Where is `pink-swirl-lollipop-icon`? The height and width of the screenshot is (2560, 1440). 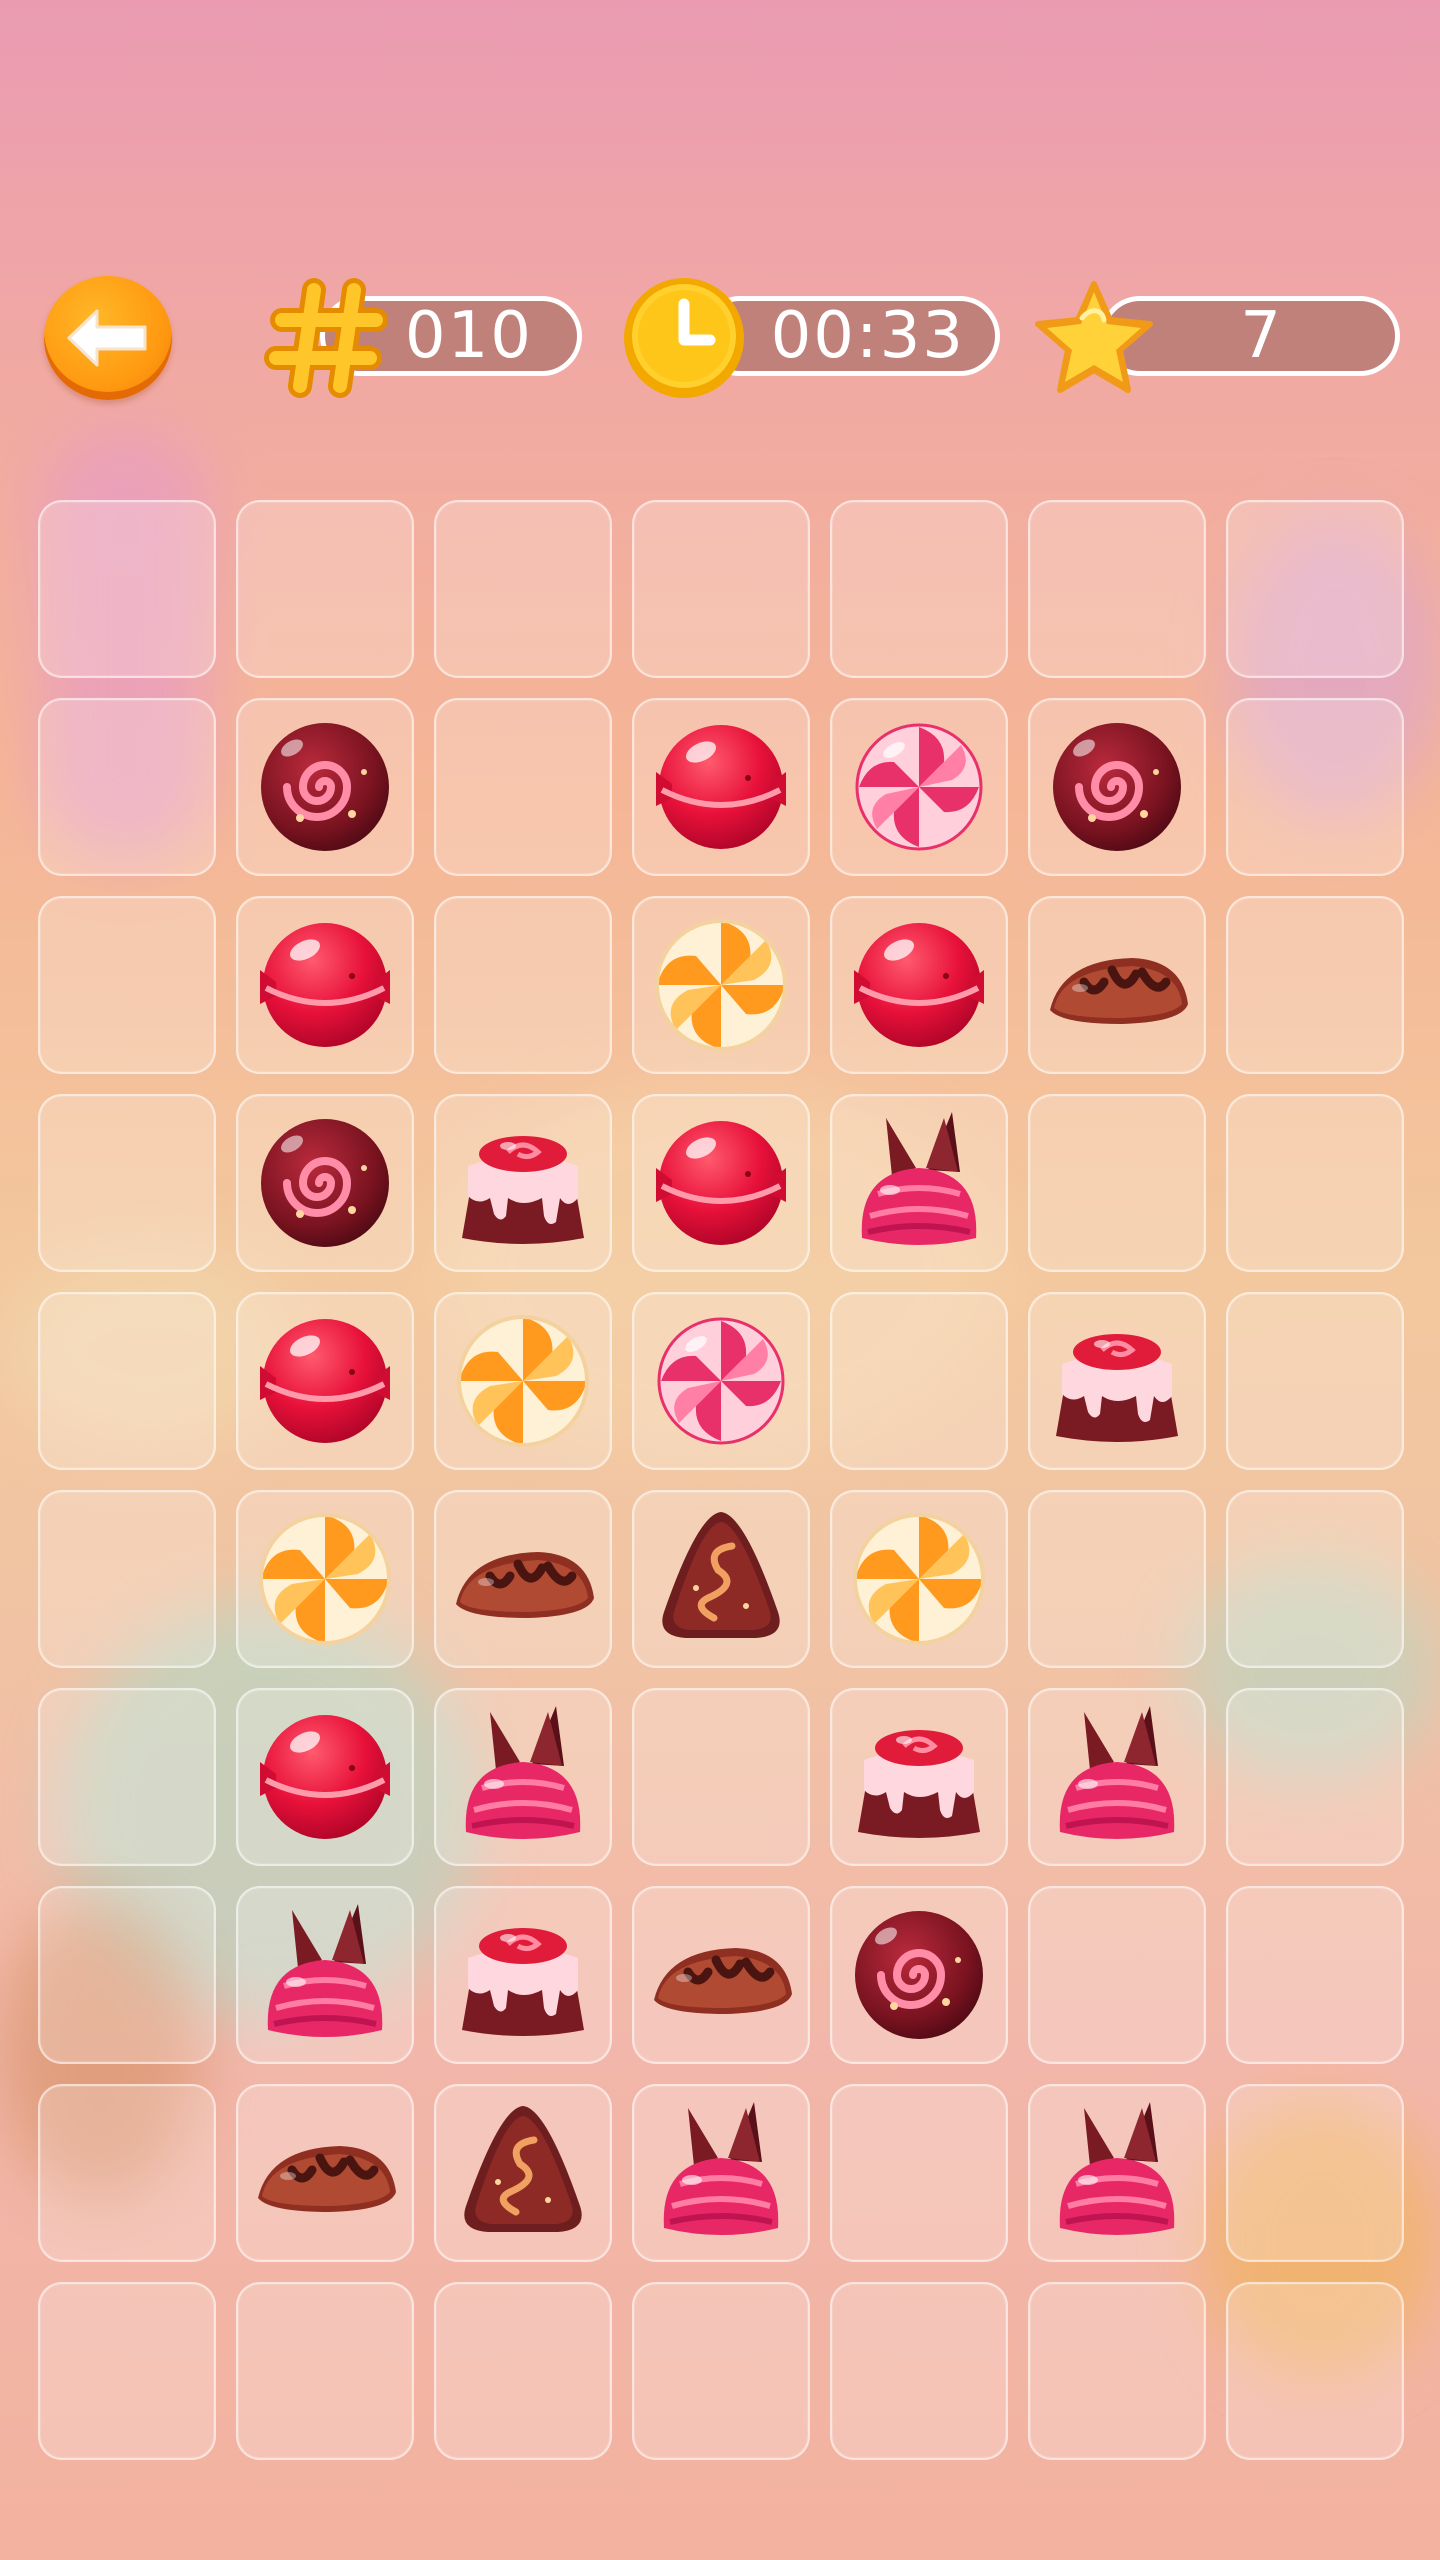
pink-swirl-lollipop-icon is located at coordinates (919, 787).